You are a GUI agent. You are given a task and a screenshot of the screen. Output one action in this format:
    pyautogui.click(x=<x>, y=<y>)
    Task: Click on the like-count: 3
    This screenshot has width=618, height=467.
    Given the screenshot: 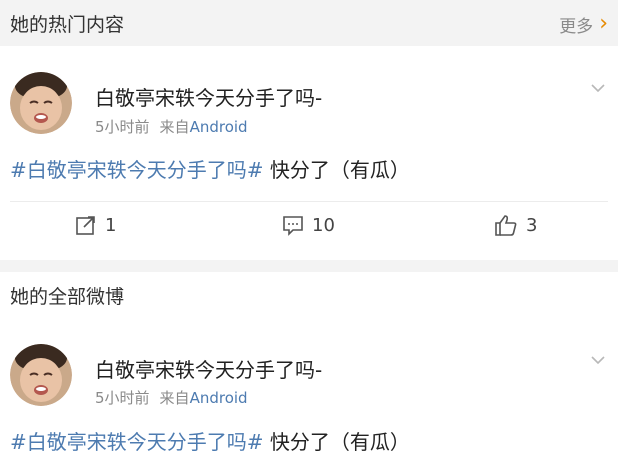 What is the action you would take?
    pyautogui.click(x=532, y=225)
    